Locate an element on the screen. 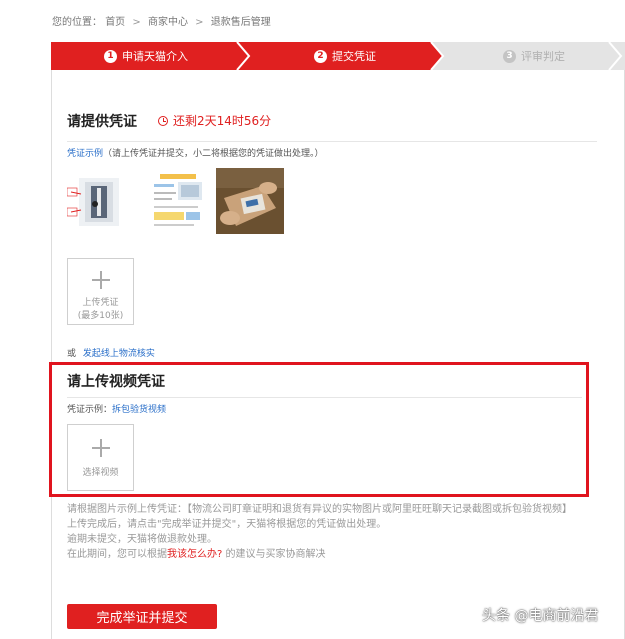 This screenshot has width=625, height=639. step-submit-evidence: 2 提交凭证 is located at coordinates (336, 56).